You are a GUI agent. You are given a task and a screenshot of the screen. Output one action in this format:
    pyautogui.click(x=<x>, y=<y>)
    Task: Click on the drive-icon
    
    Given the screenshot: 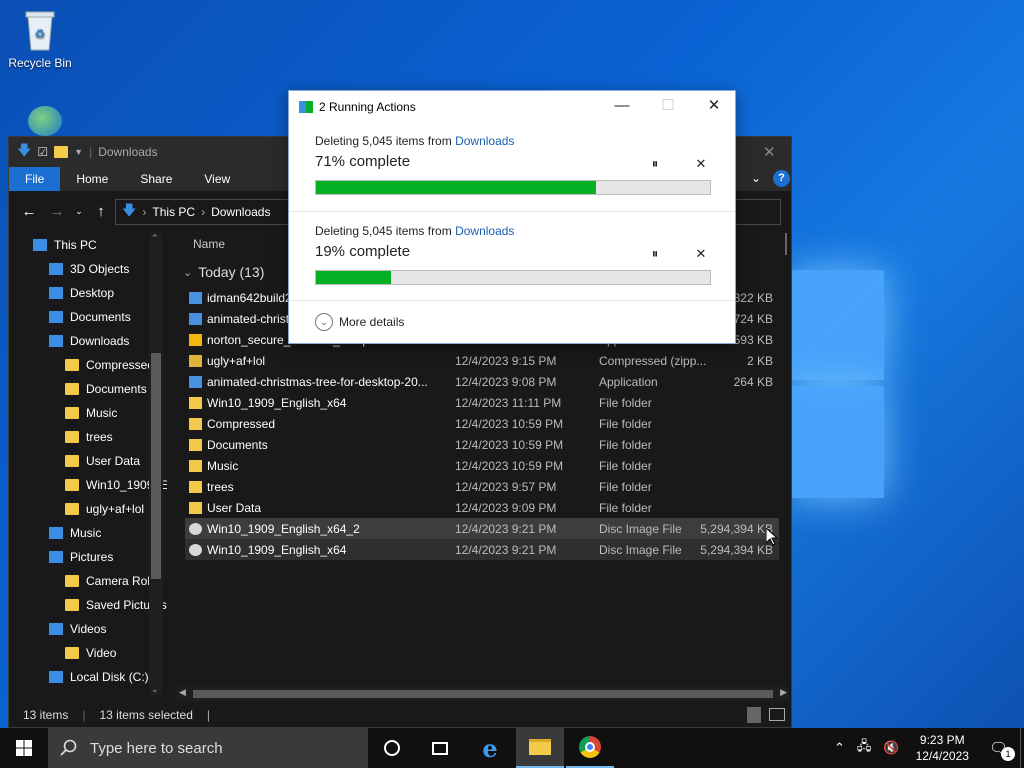 What is the action you would take?
    pyautogui.click(x=56, y=677)
    